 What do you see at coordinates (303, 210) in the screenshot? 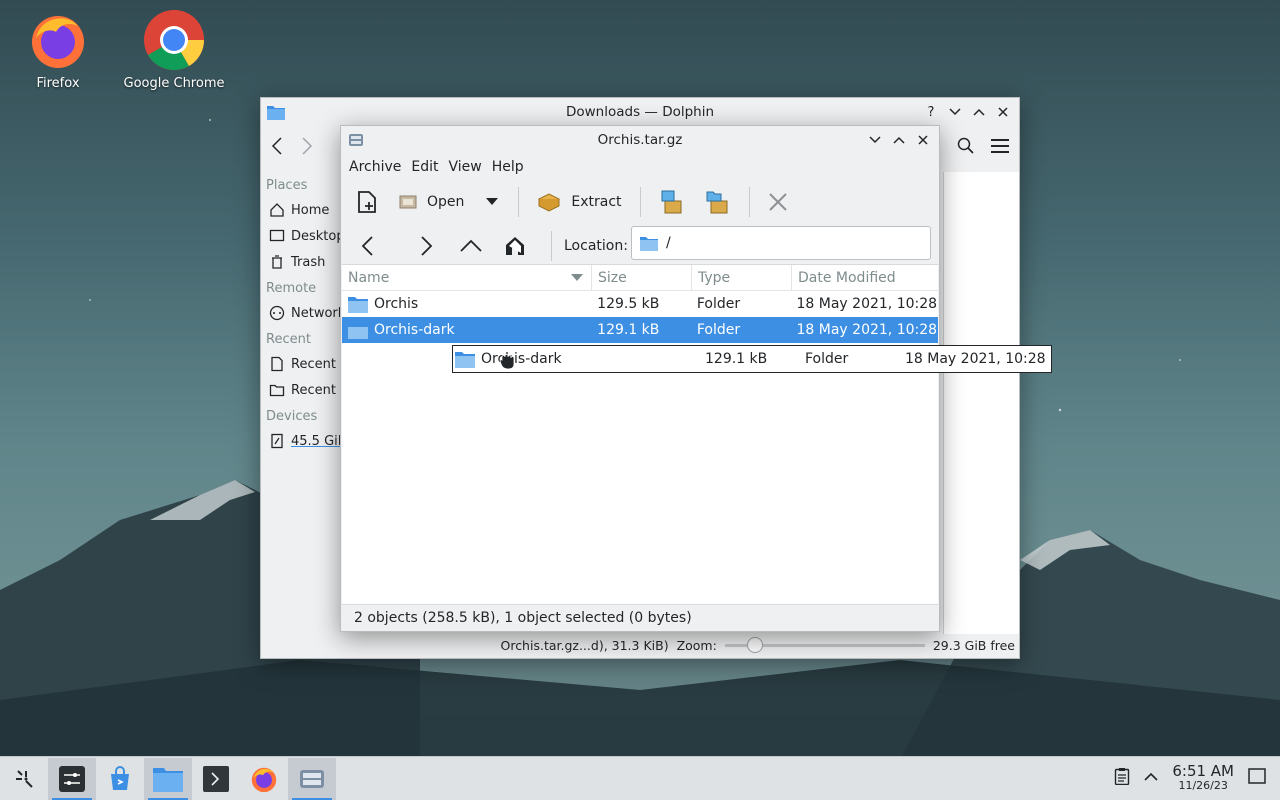
I see `sidebar-item-home: Home` at bounding box center [303, 210].